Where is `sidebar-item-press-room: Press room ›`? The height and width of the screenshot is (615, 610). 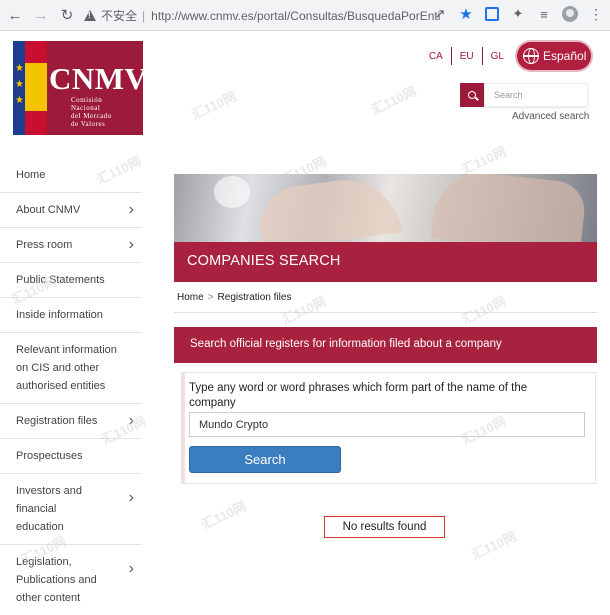
sidebar-item-press-room: Press room › is located at coordinates (70, 245).